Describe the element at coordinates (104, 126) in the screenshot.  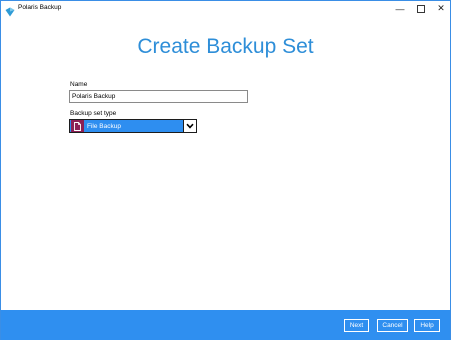
I see `backup-type-value: File Backup` at that location.